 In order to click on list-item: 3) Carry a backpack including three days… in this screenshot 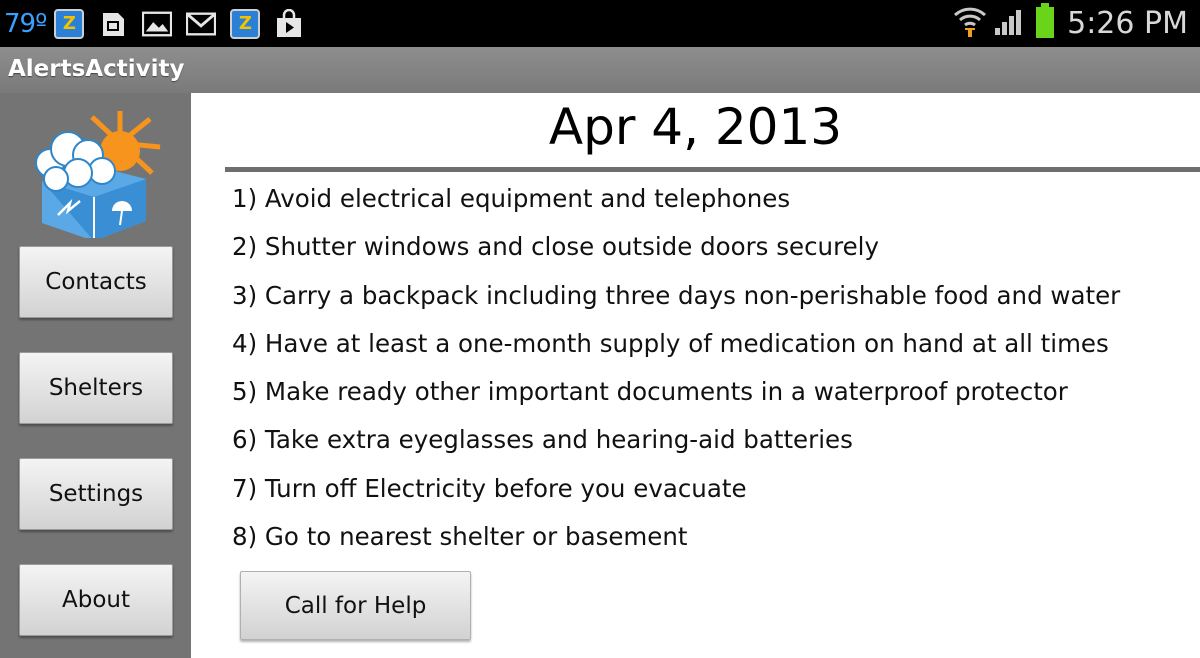, I will do `click(676, 295)`.